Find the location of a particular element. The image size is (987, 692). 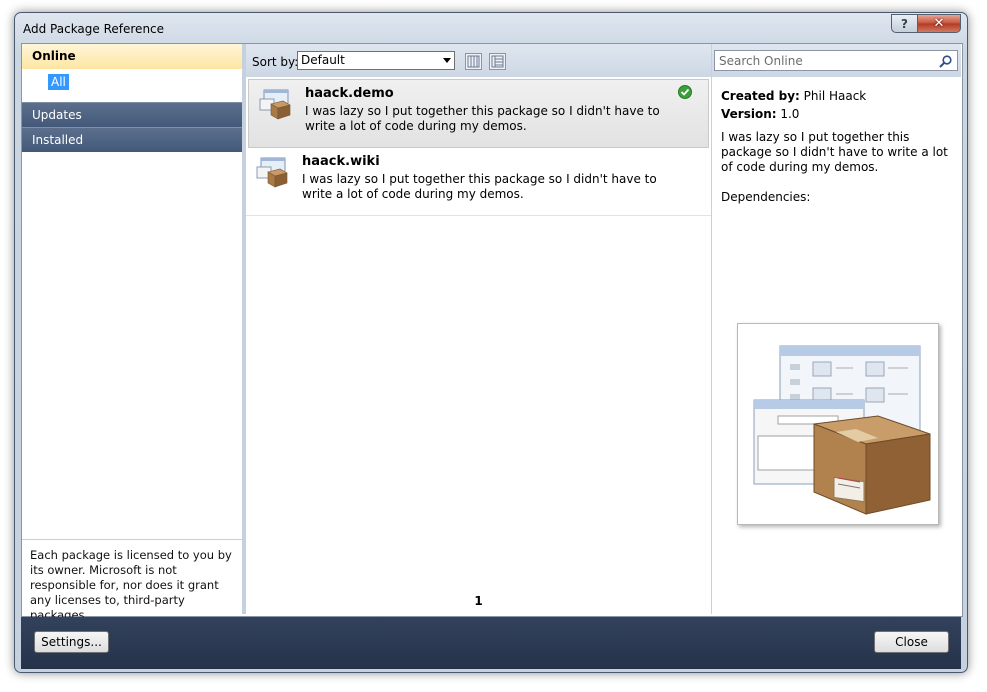

created-by-value: Phil Haack is located at coordinates (835, 96).